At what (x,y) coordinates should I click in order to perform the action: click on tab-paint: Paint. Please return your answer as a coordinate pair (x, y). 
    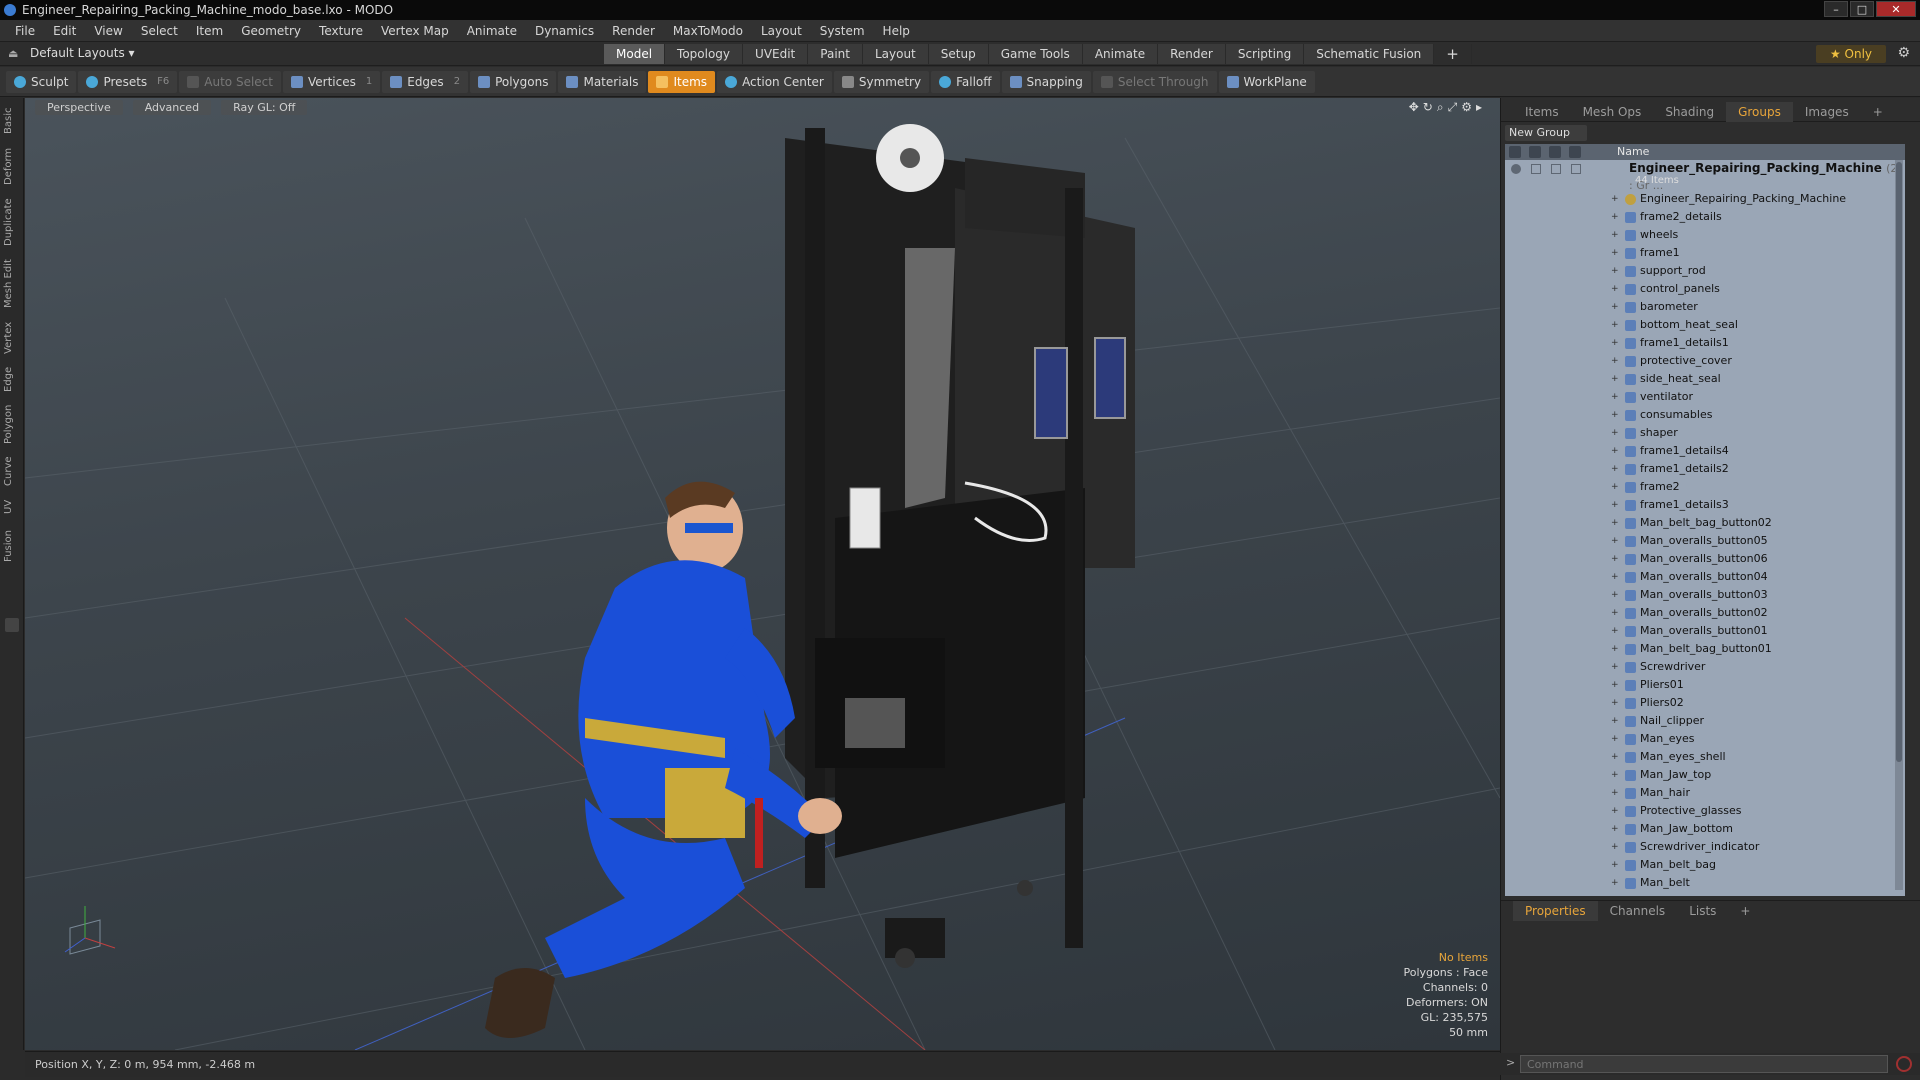
    Looking at the image, I should click on (835, 54).